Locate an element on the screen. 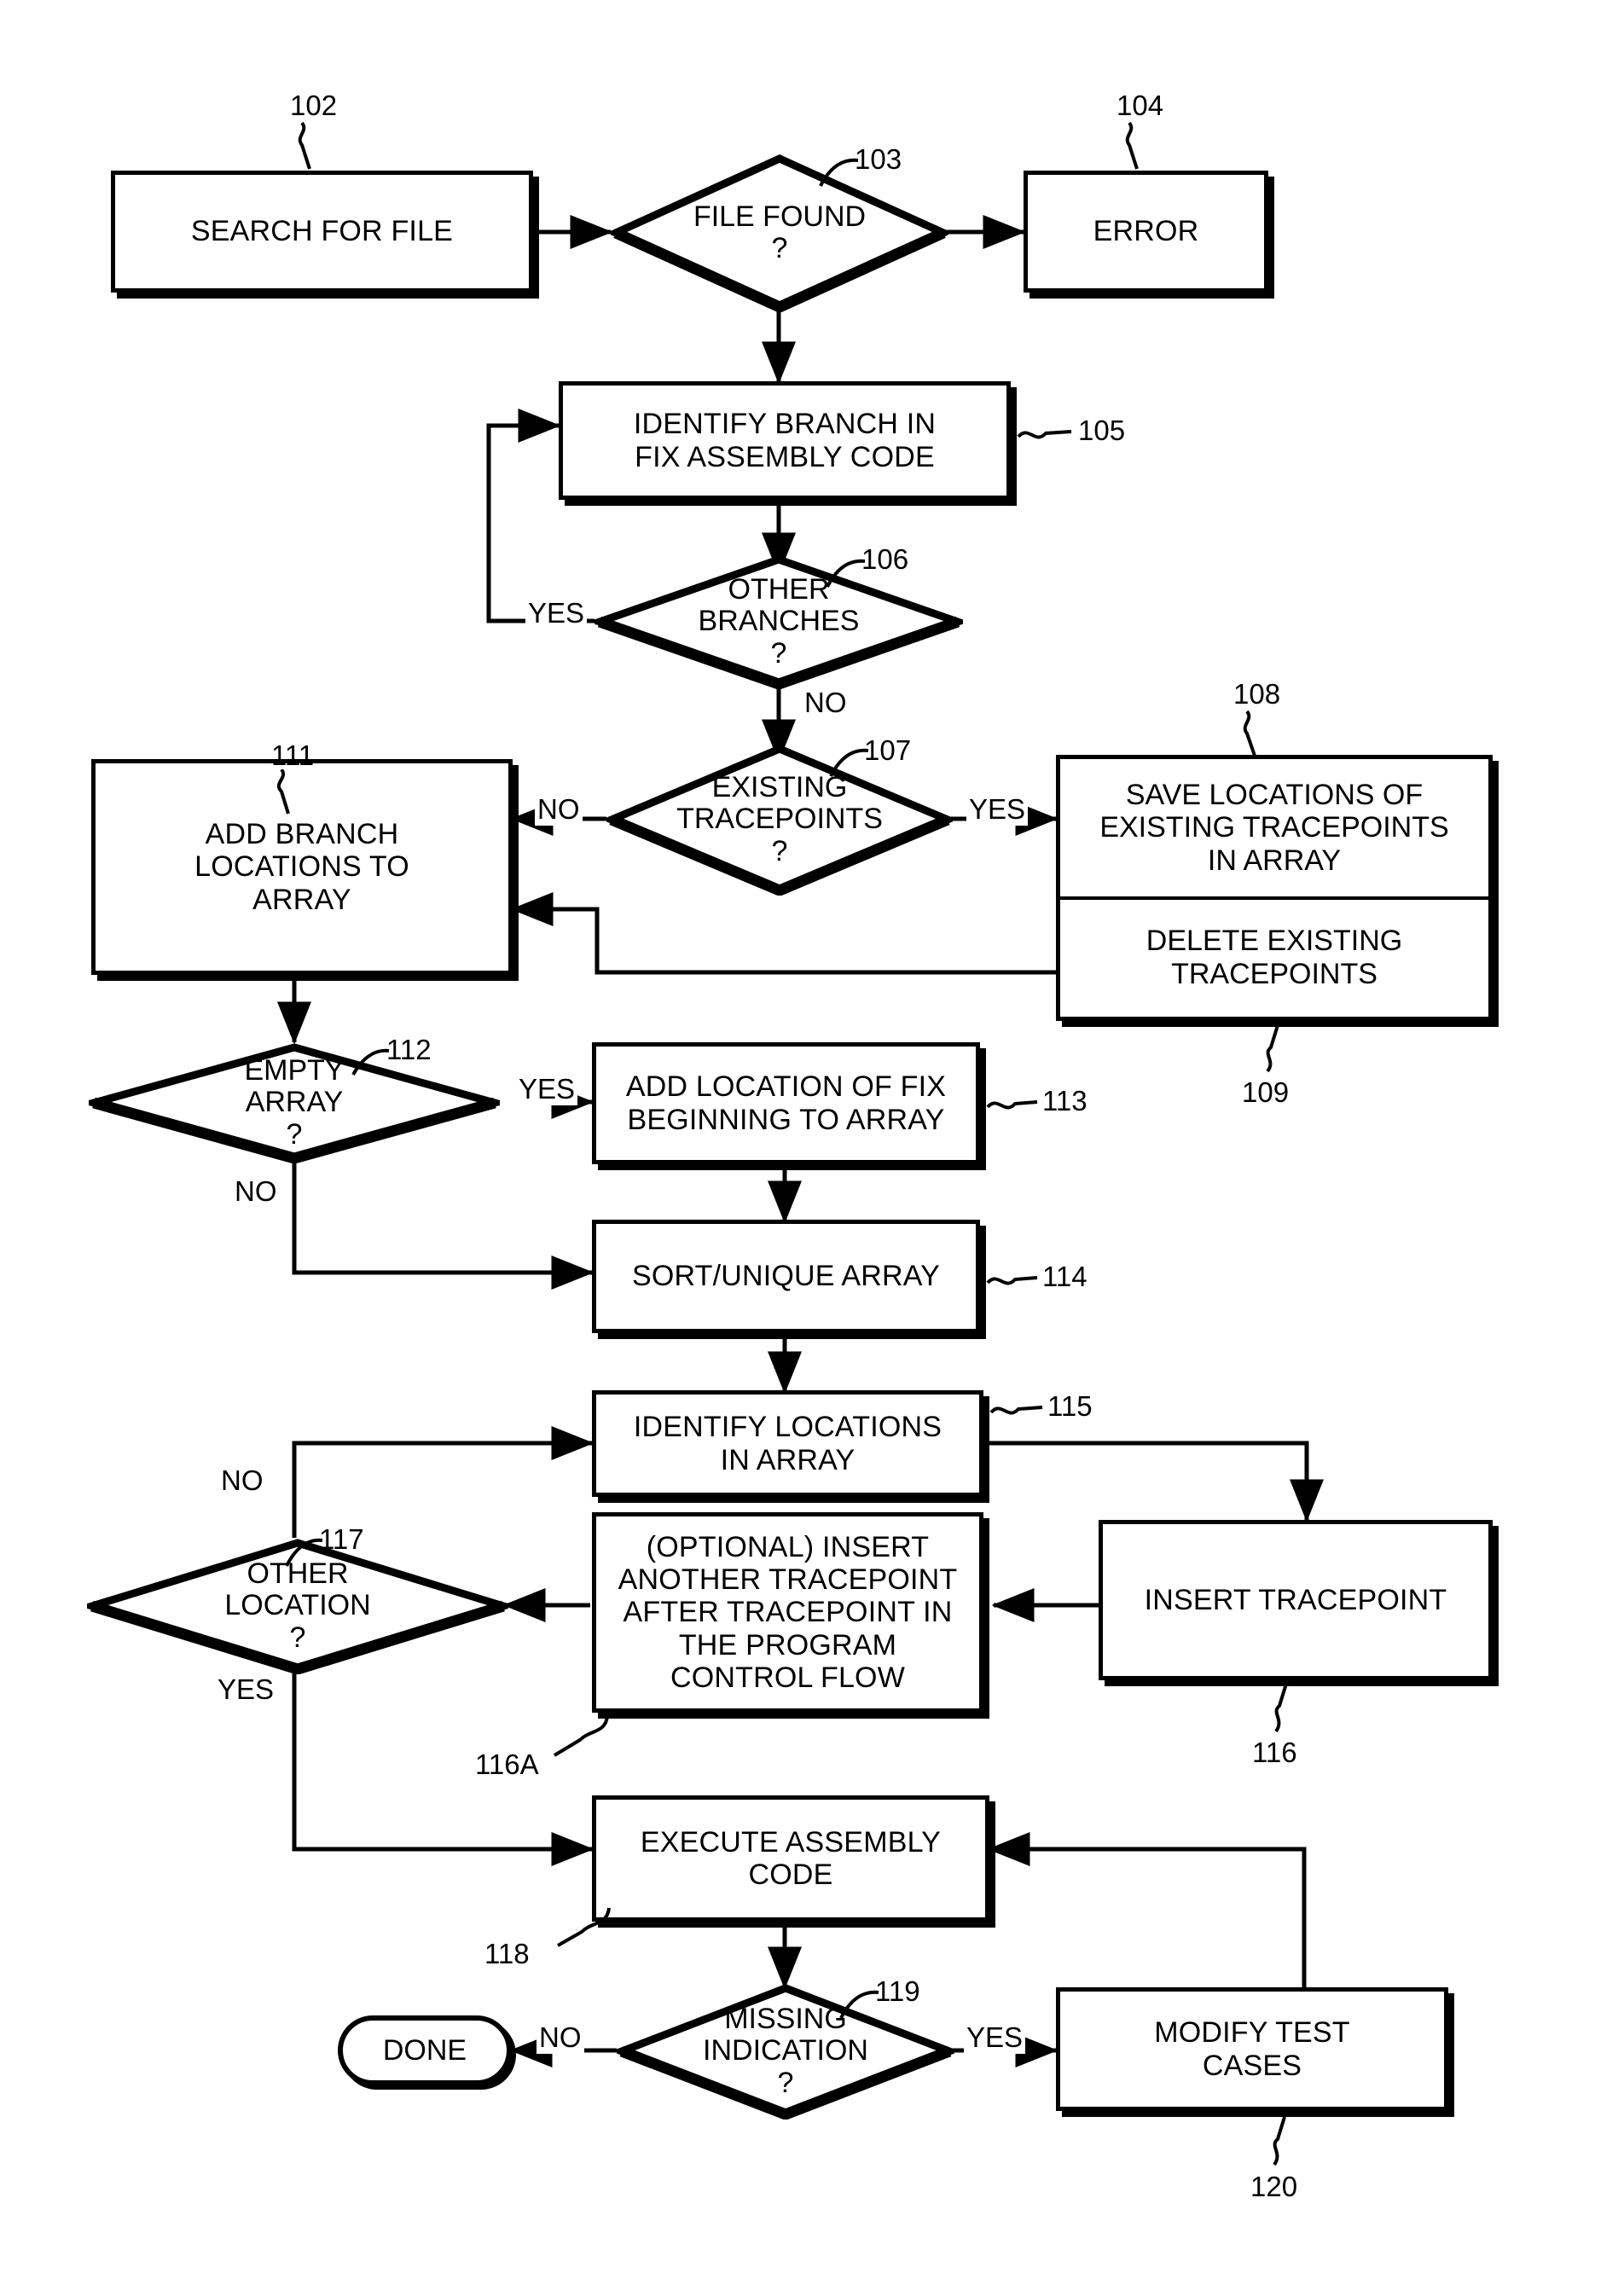  line-1: IDENTIFY LOCATIONS is located at coordinates (787, 1427).